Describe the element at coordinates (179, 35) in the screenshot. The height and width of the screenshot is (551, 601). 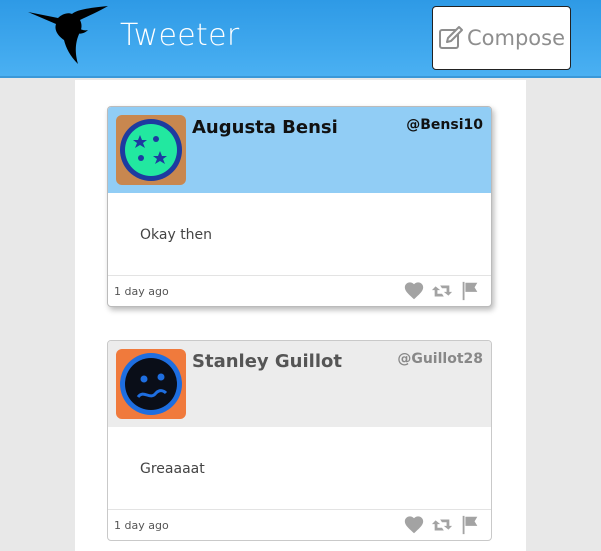
I see `brand-title: Tweeter` at that location.